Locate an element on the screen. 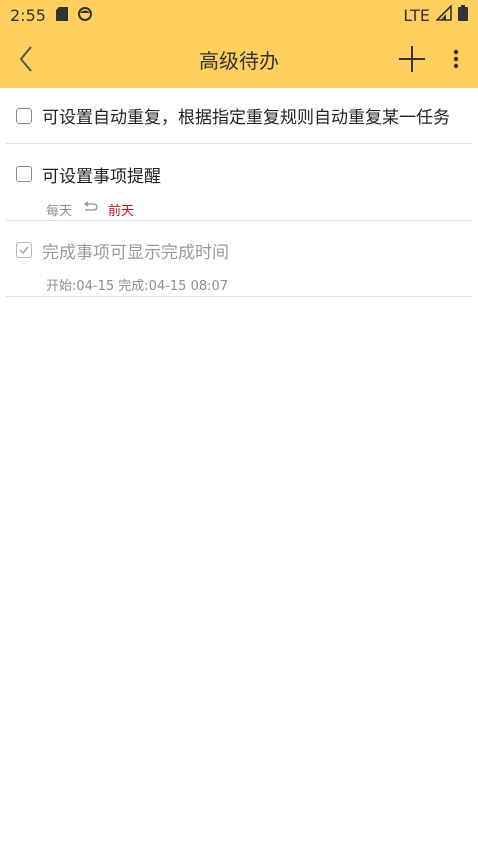 This screenshot has height=850, width=478. todo-text: 完成事项可显示完成时间 is located at coordinates (135, 252).